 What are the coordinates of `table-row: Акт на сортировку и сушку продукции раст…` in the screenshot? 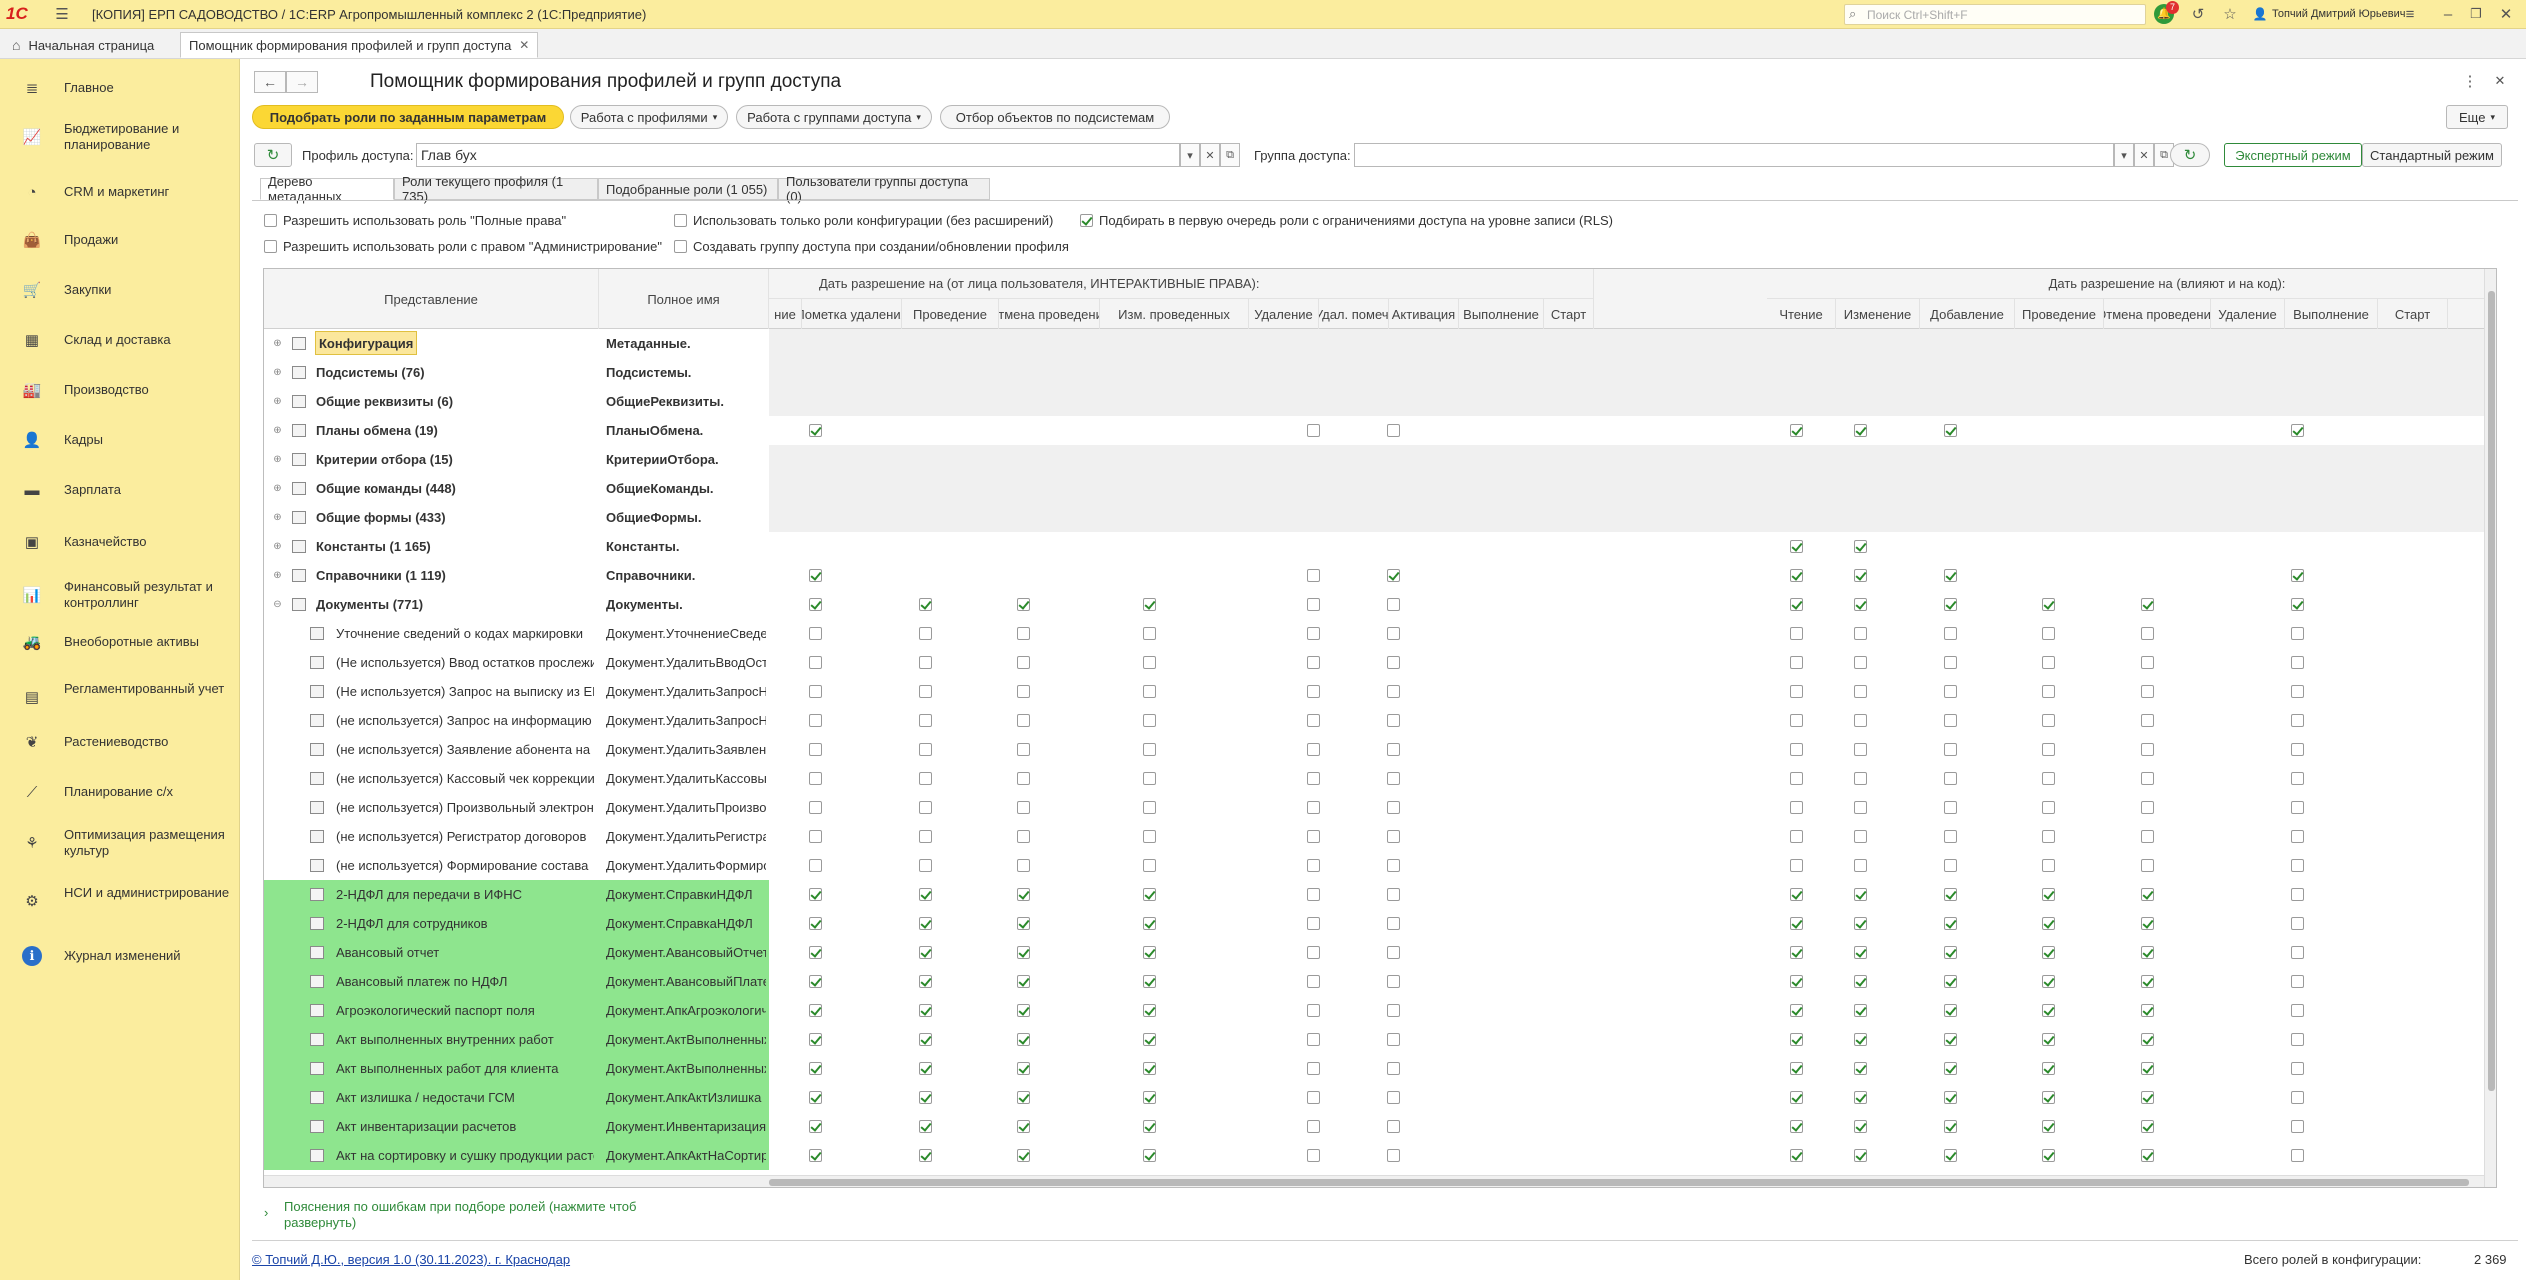 It's located at (1380, 1155).